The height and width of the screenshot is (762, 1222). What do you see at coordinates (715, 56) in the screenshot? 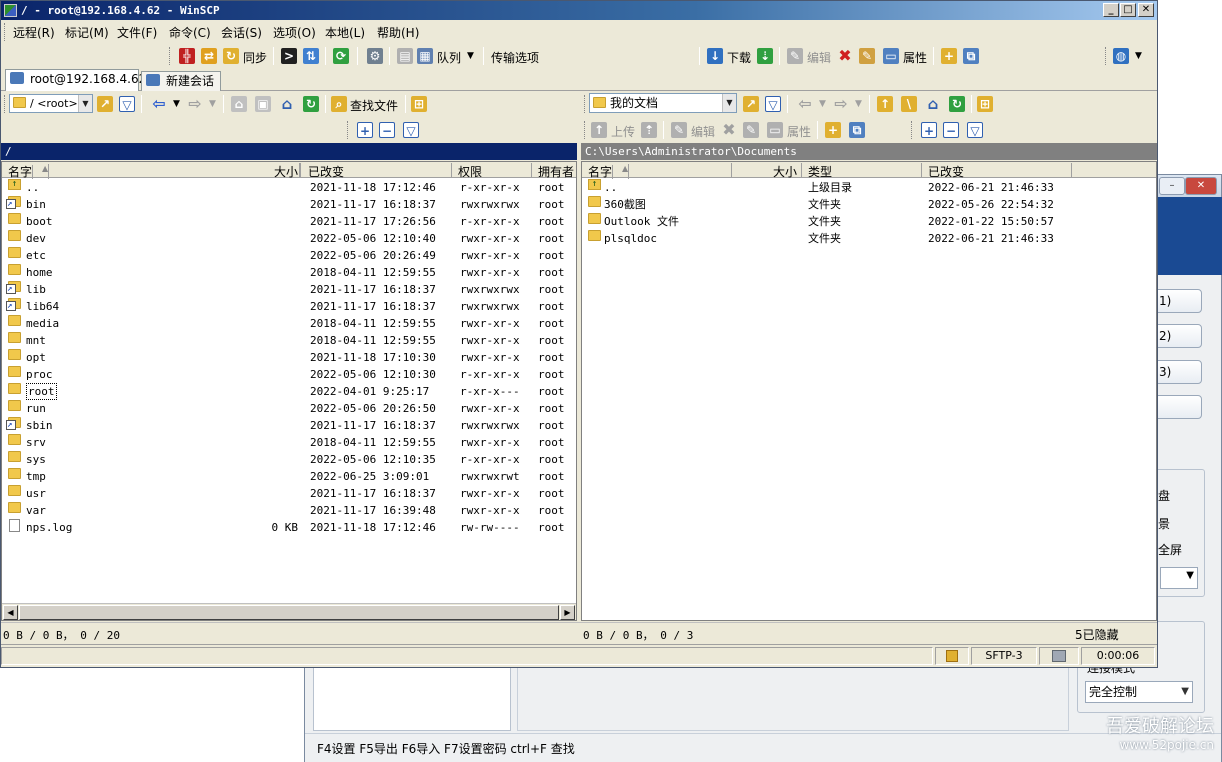
I see `download-icon: ↓` at bounding box center [715, 56].